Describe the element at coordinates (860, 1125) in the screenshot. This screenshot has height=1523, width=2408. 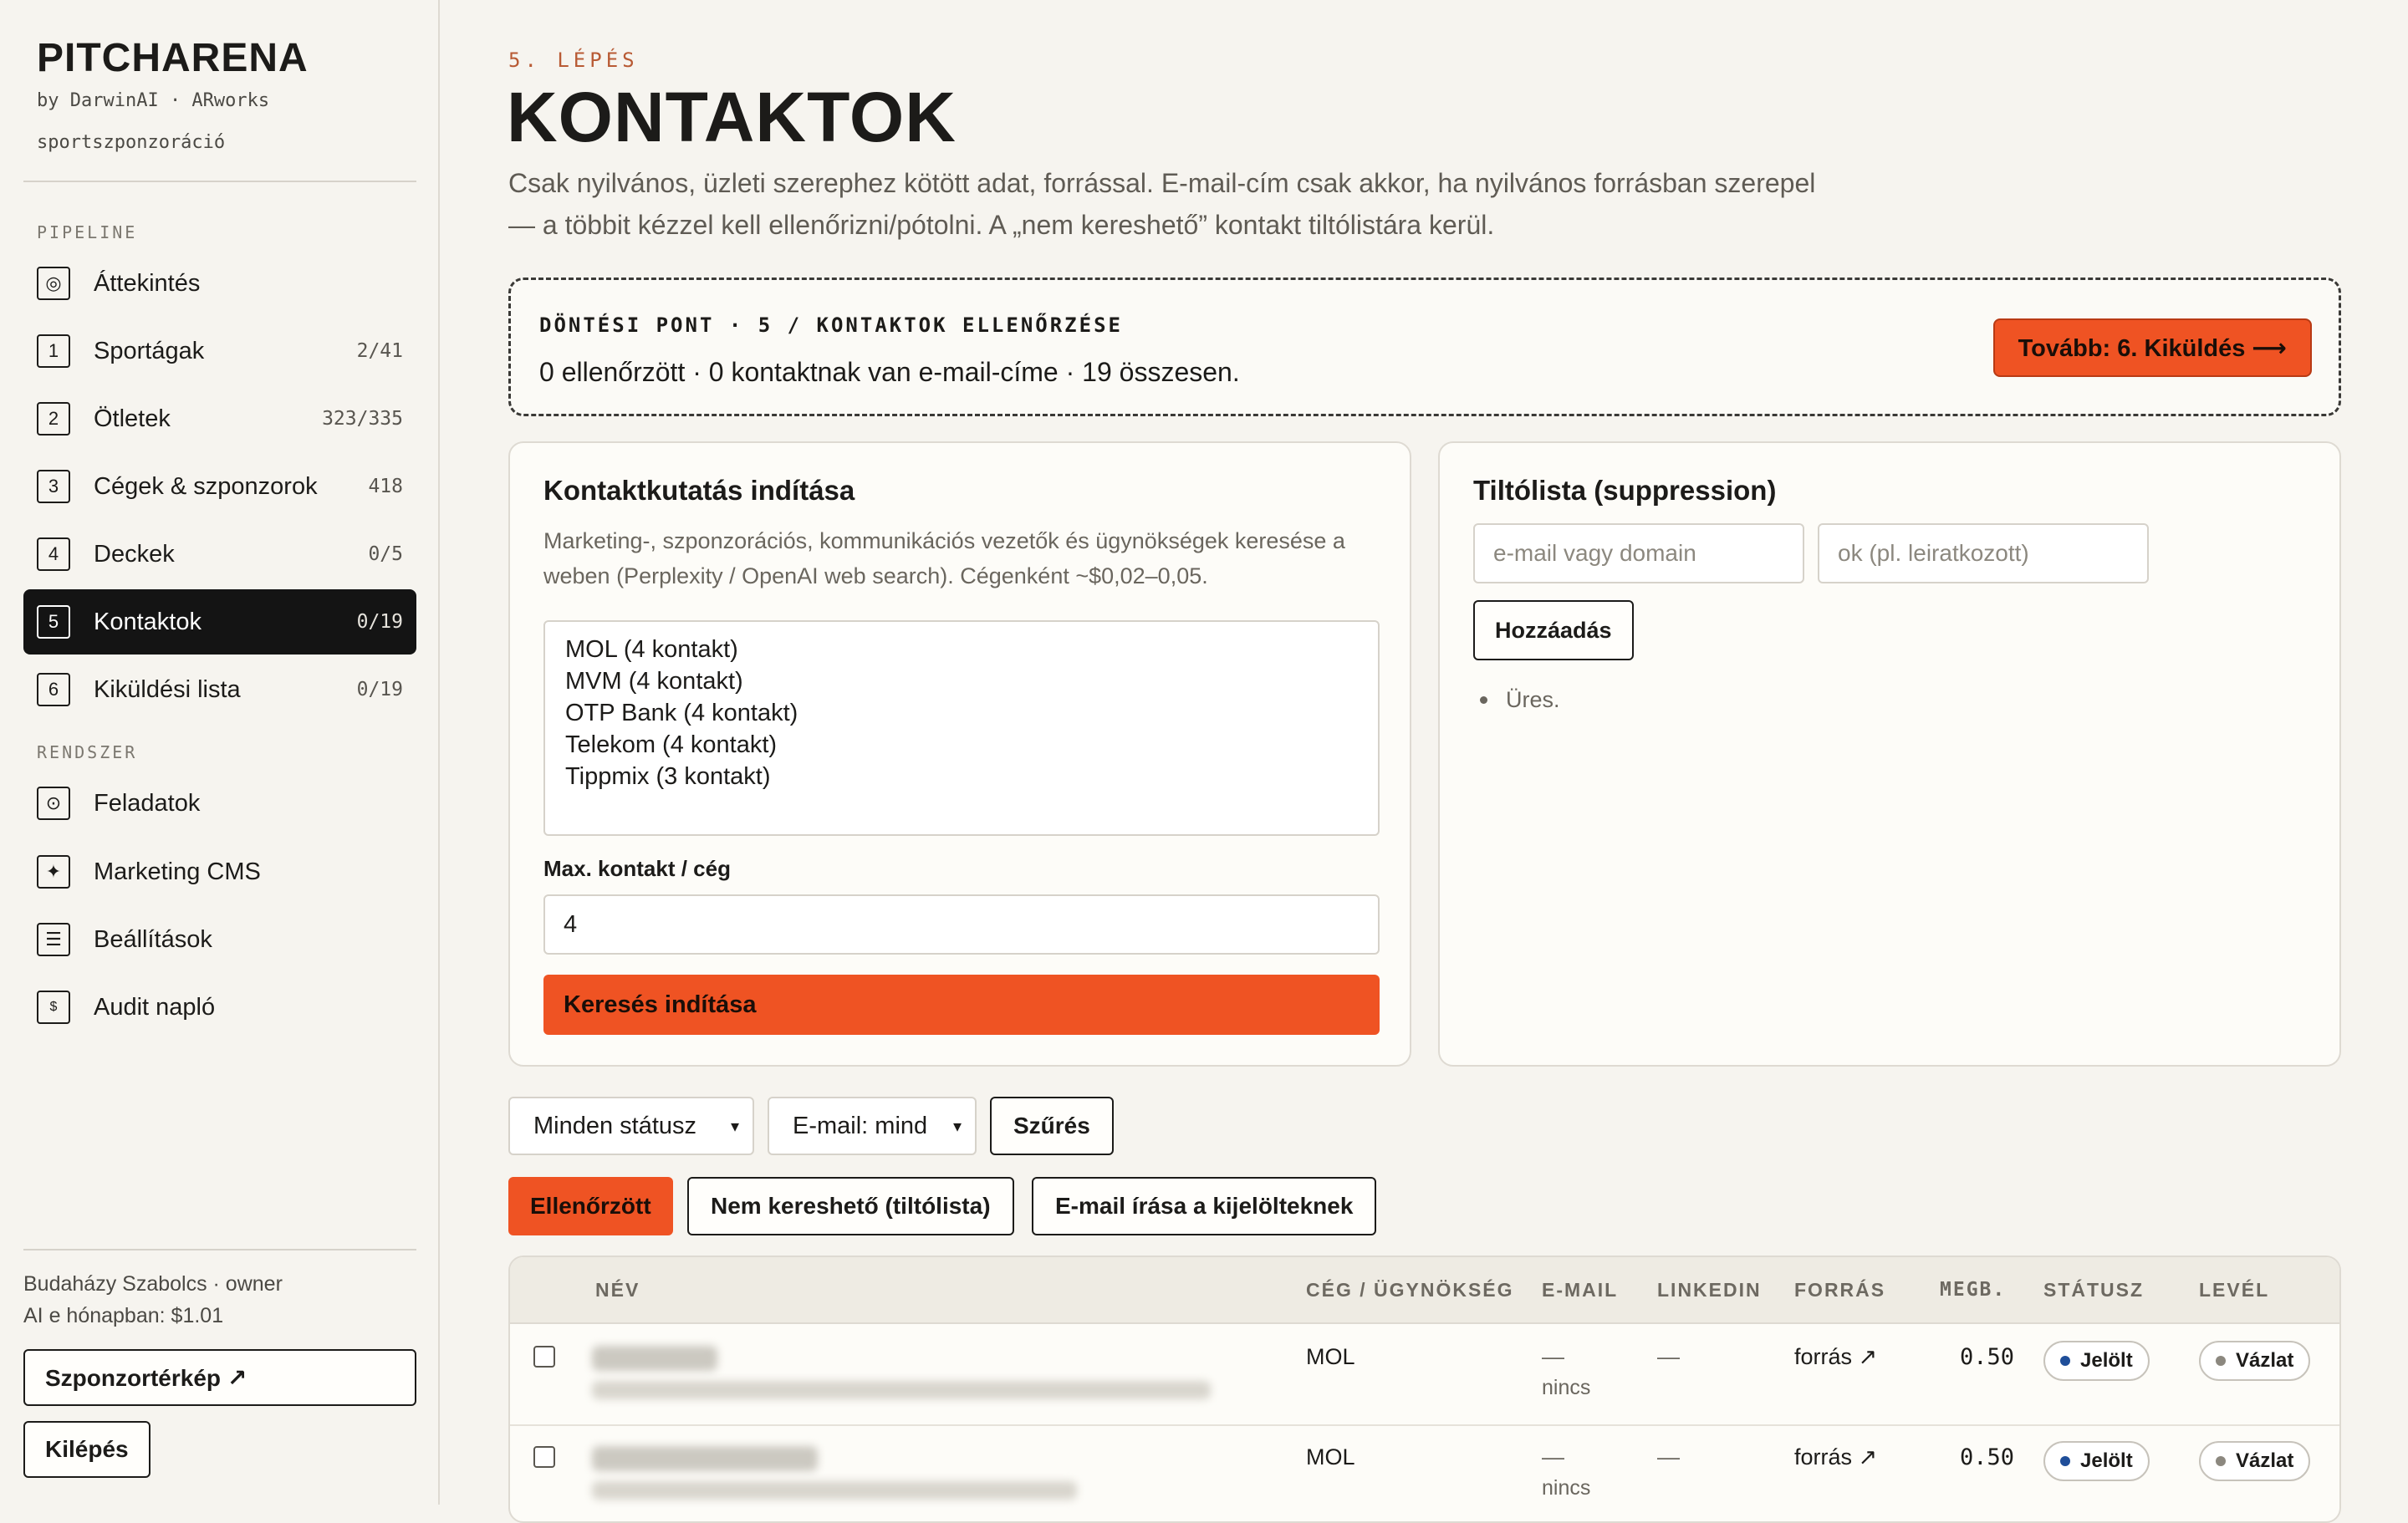
I see `select-value: E-mail: mind` at that location.